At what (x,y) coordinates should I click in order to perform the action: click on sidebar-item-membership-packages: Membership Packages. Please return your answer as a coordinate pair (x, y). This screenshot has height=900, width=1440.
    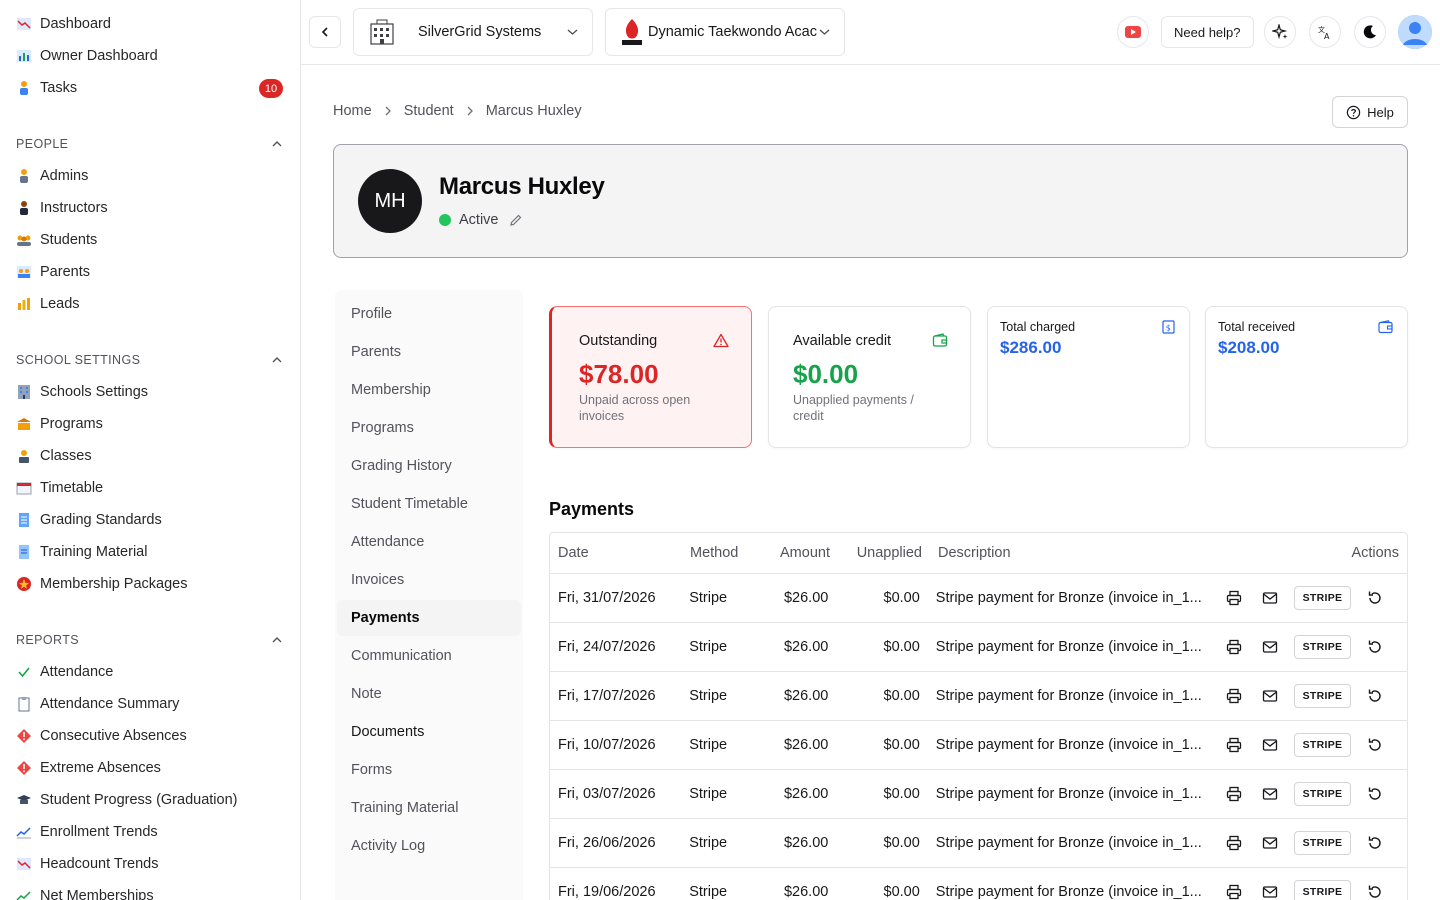
    Looking at the image, I should click on (150, 584).